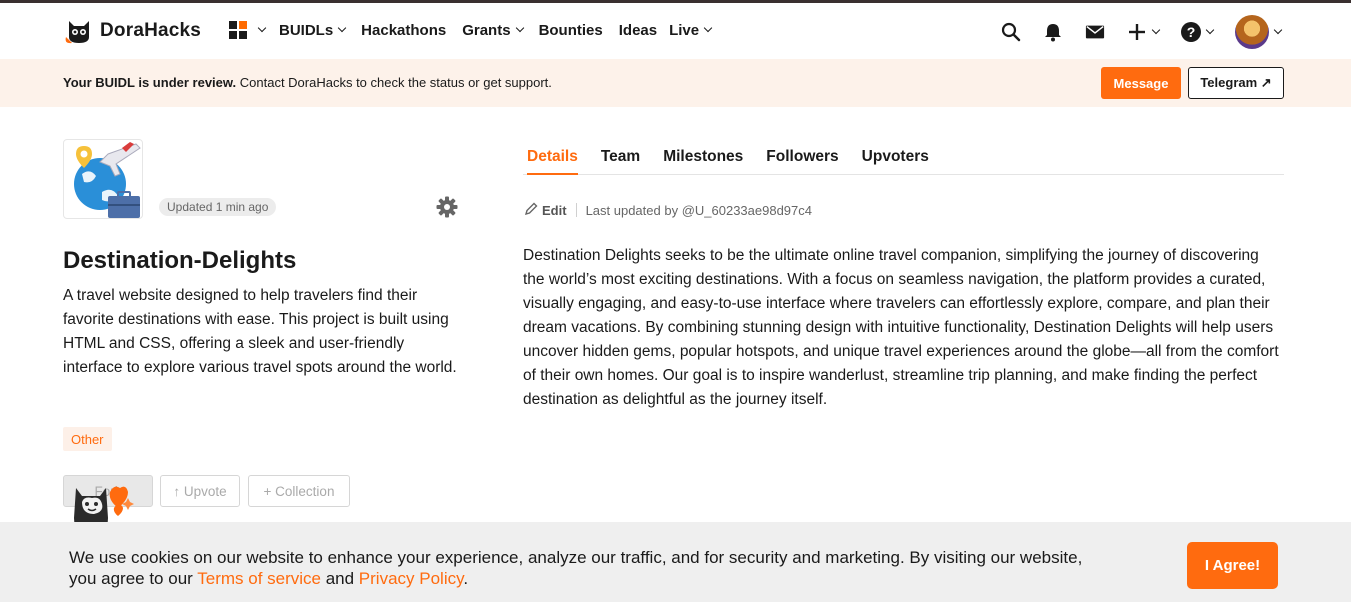 The height and width of the screenshot is (602, 1351). What do you see at coordinates (411, 578) in the screenshot?
I see `privacy-link: Privacy Policy` at bounding box center [411, 578].